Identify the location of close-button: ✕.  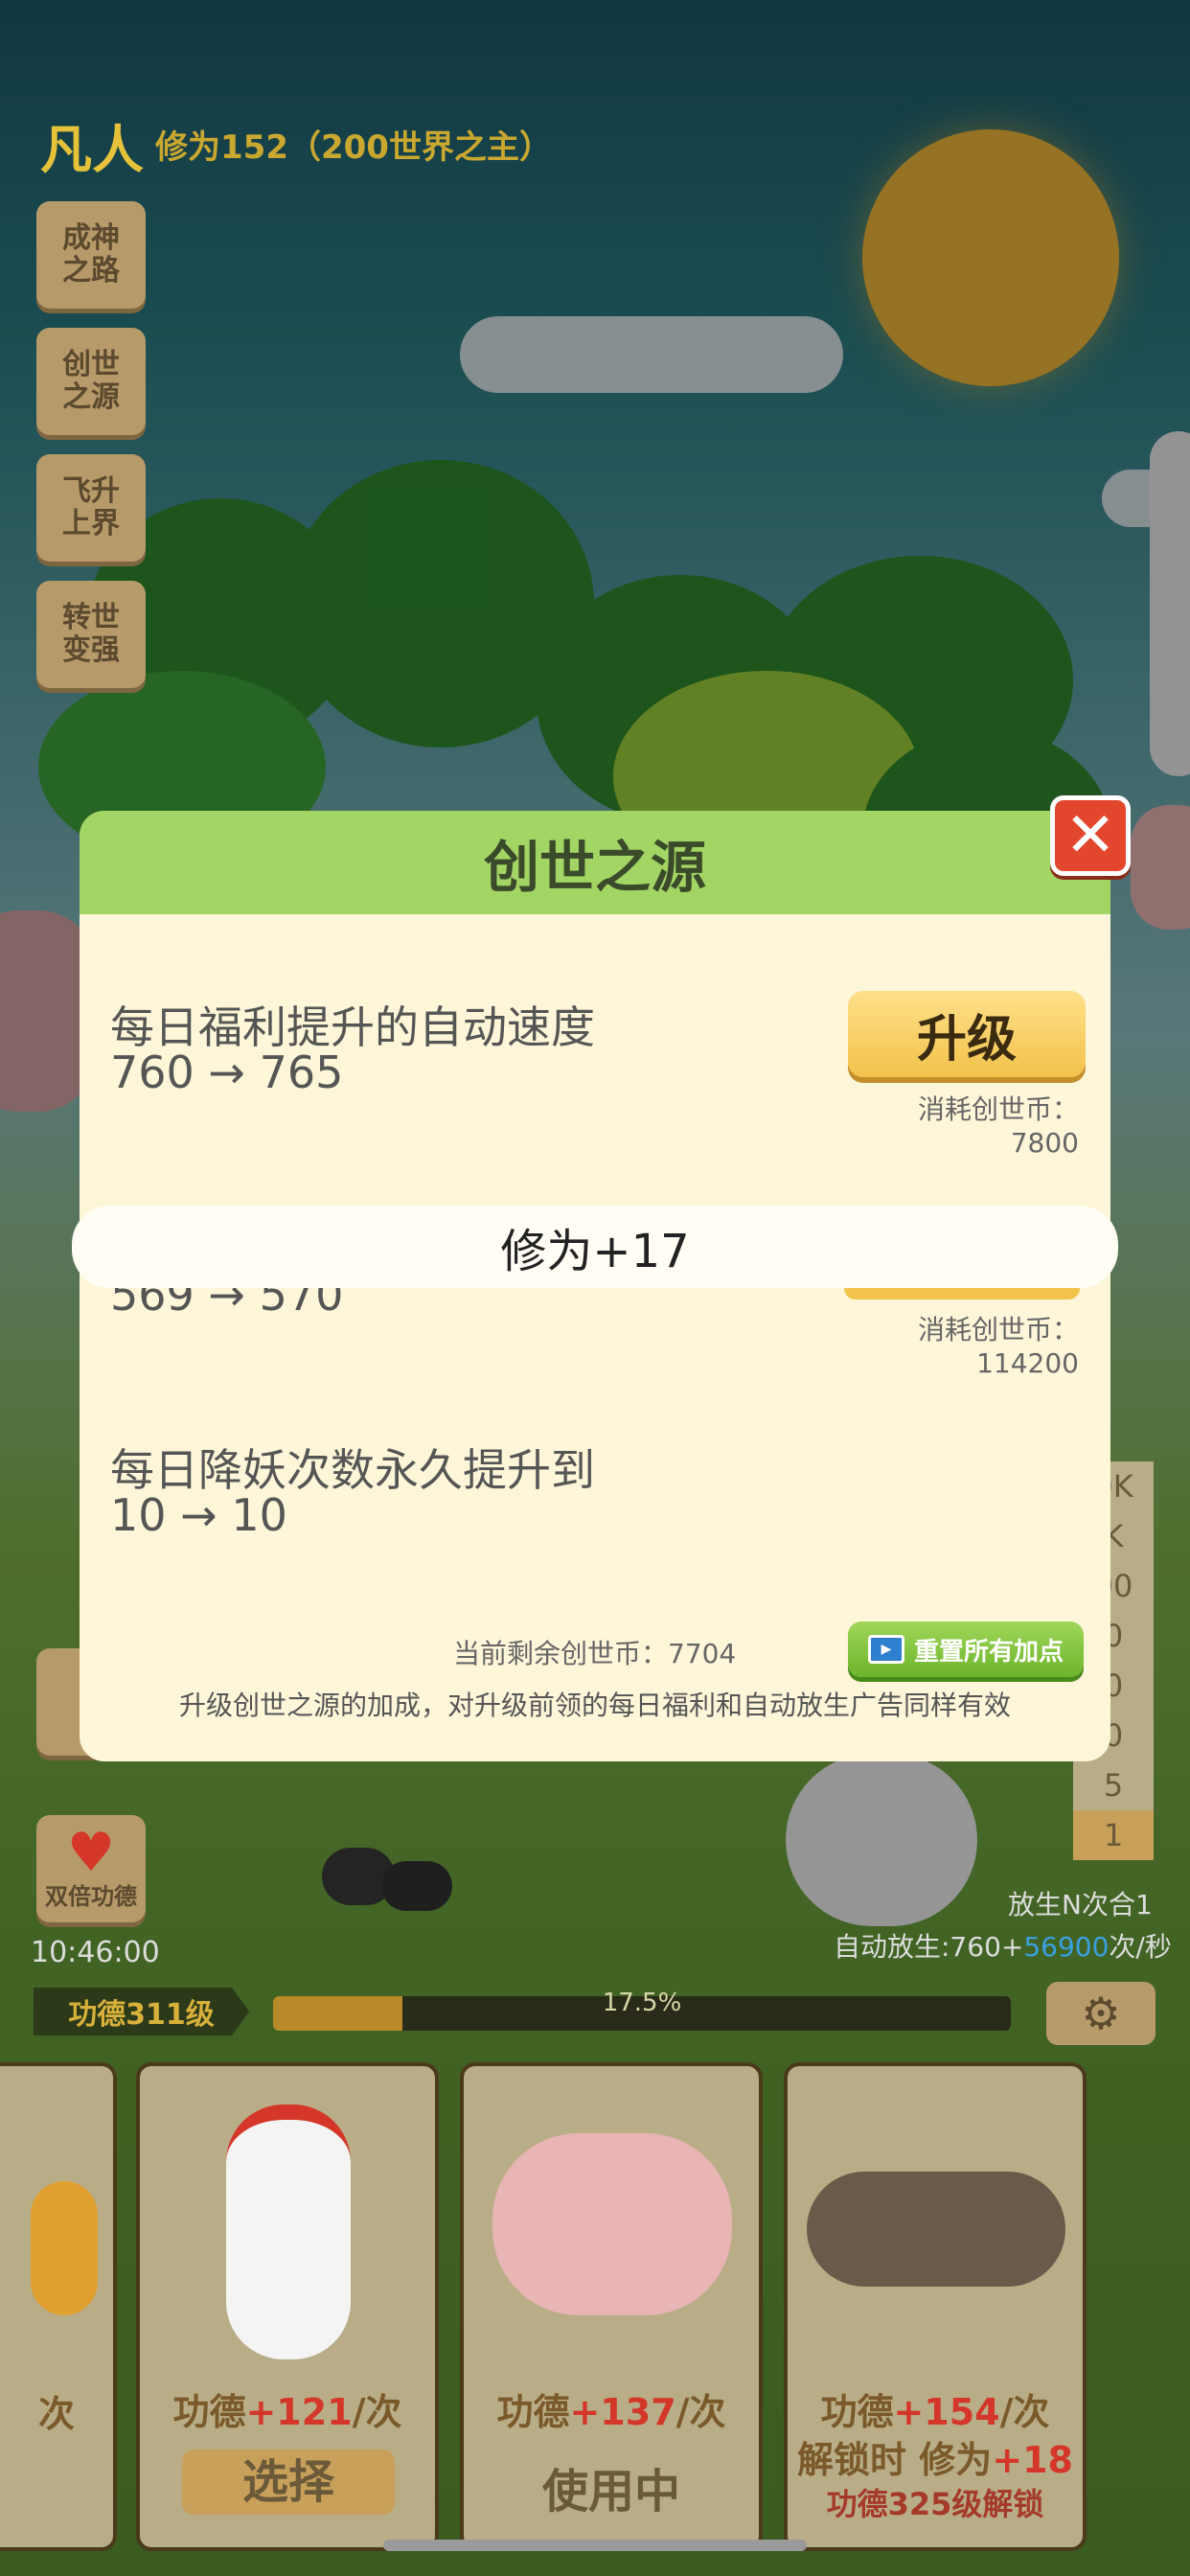
(1091, 835).